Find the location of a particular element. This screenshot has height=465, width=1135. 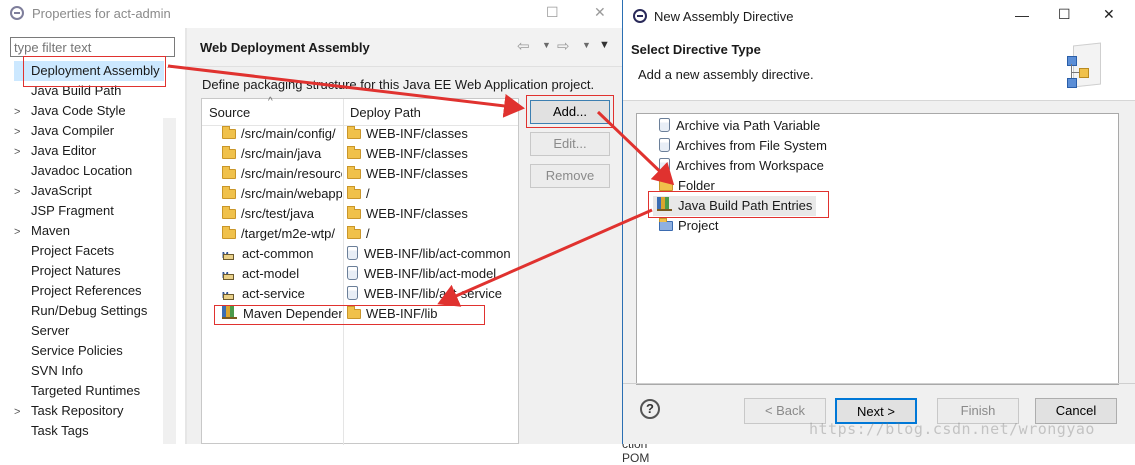

arrow-to-add-button is located at coordinates (346, 91).